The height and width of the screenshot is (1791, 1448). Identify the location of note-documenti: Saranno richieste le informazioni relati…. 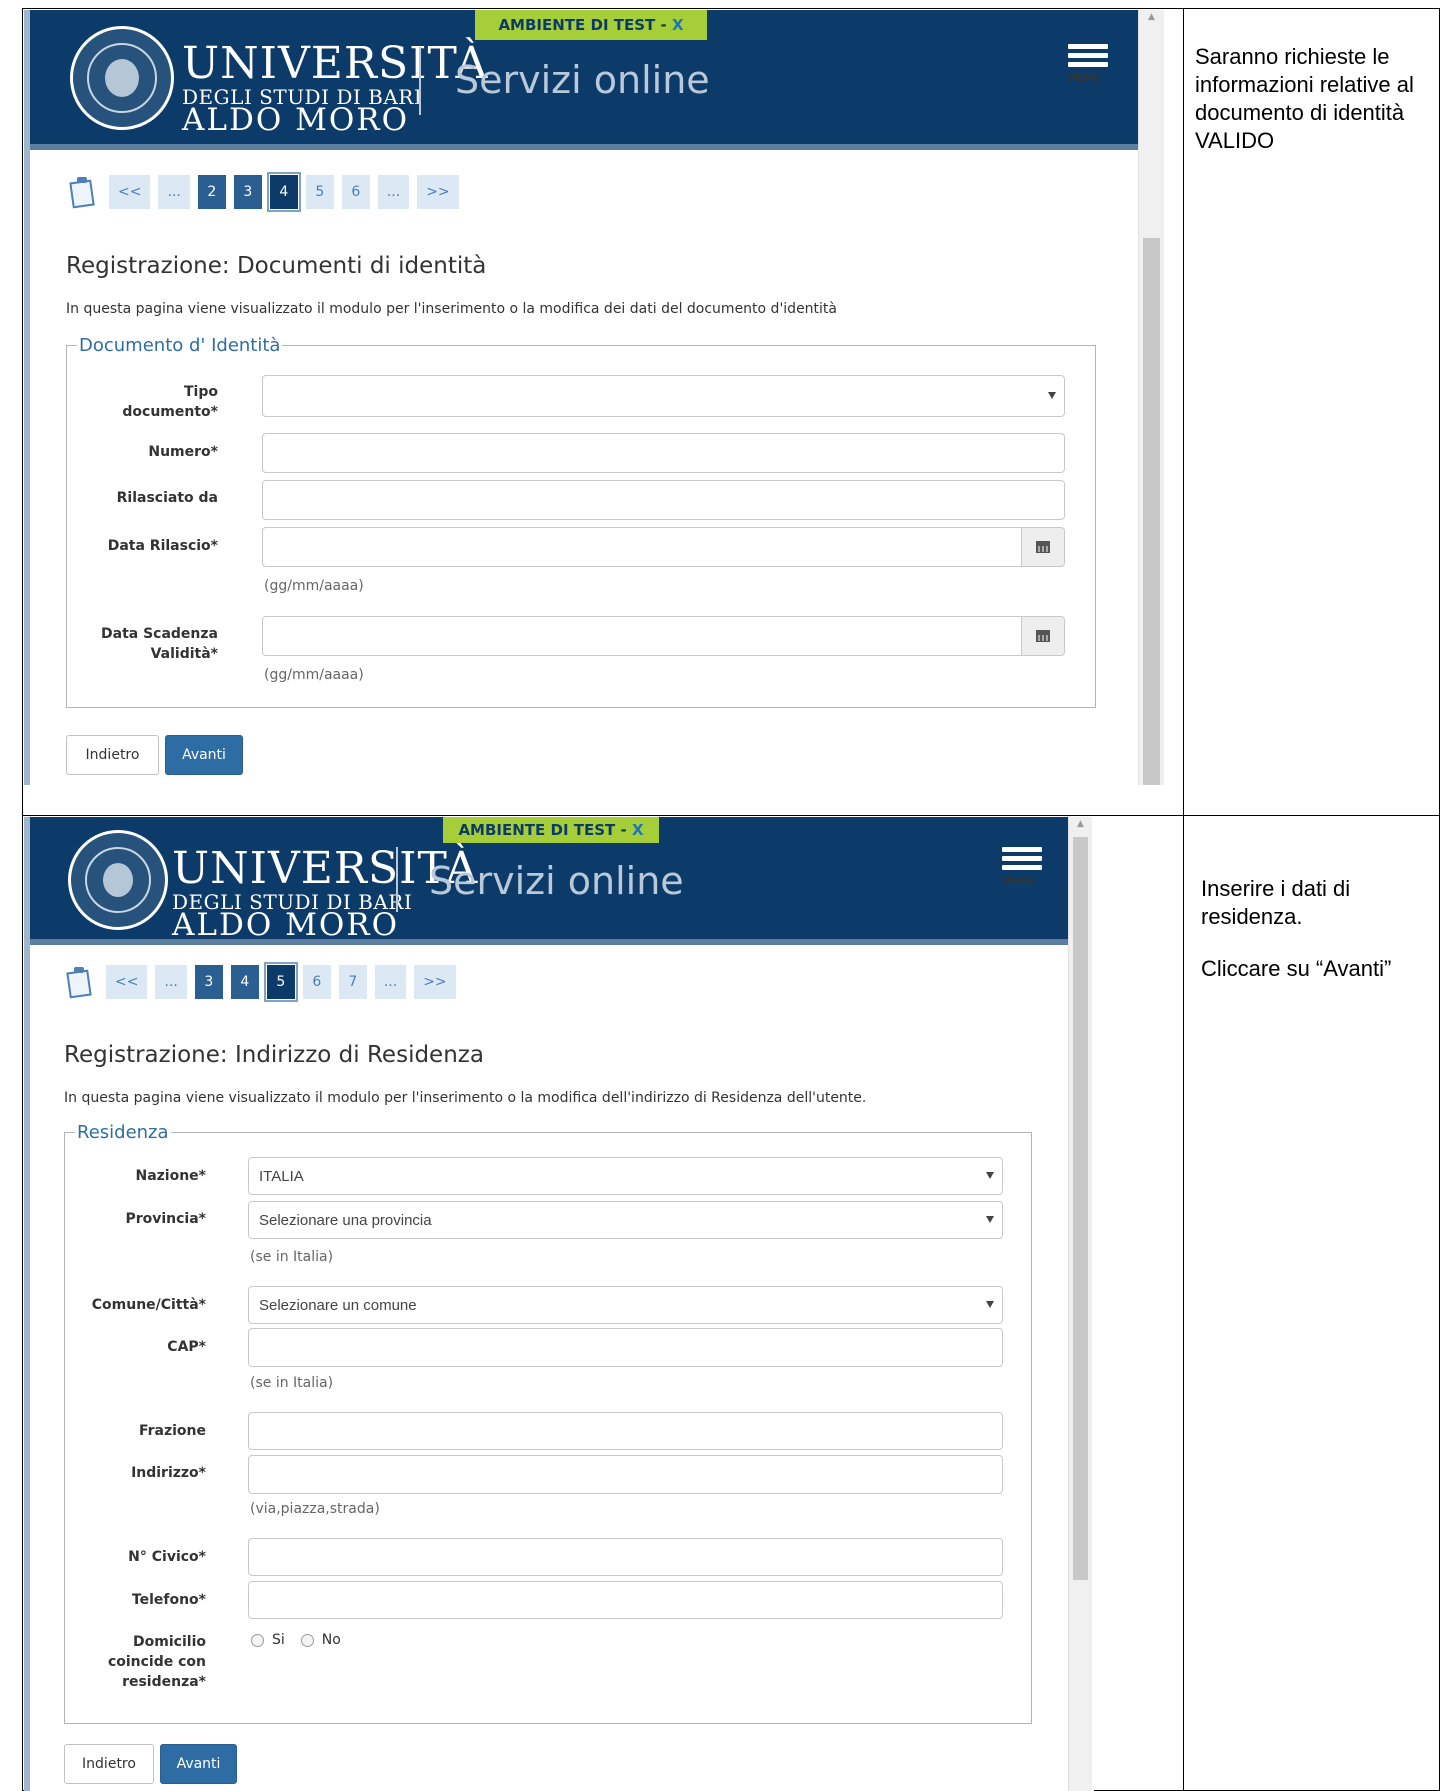
(1304, 98).